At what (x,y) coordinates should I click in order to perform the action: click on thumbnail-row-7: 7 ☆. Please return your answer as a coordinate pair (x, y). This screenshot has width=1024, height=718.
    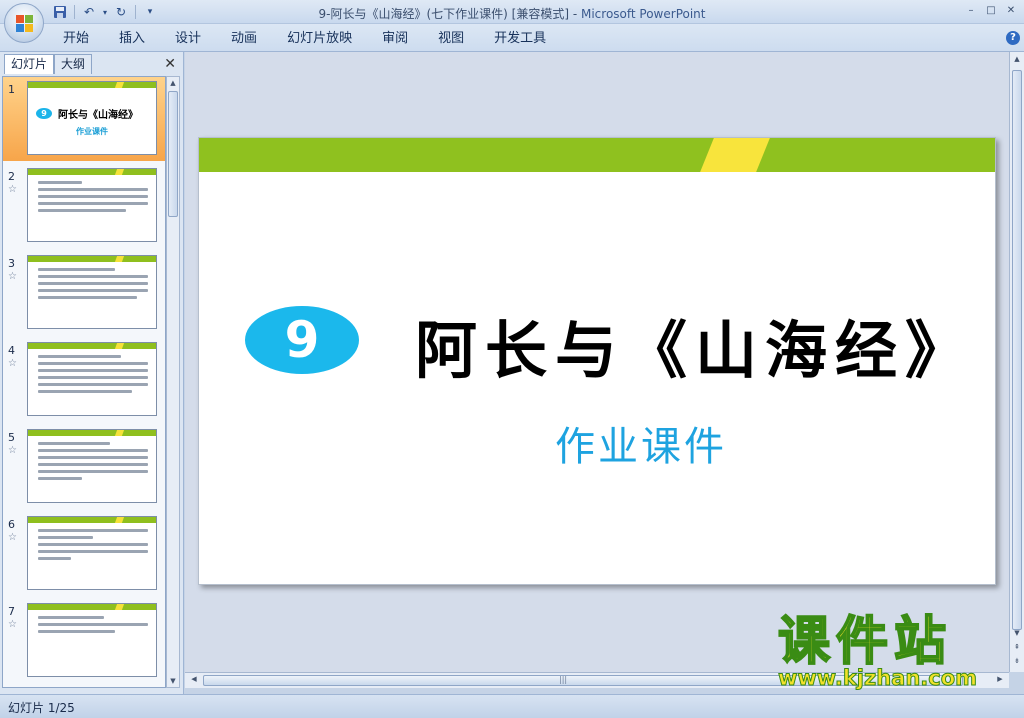
    Looking at the image, I should click on (84, 641).